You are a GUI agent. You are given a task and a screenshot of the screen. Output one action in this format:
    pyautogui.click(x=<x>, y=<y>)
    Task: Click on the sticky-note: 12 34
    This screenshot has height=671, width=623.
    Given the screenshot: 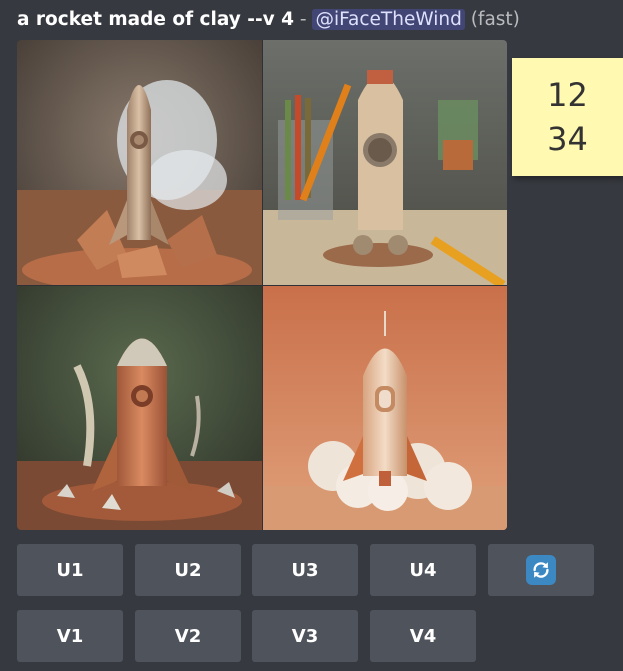 What is the action you would take?
    pyautogui.click(x=567, y=117)
    